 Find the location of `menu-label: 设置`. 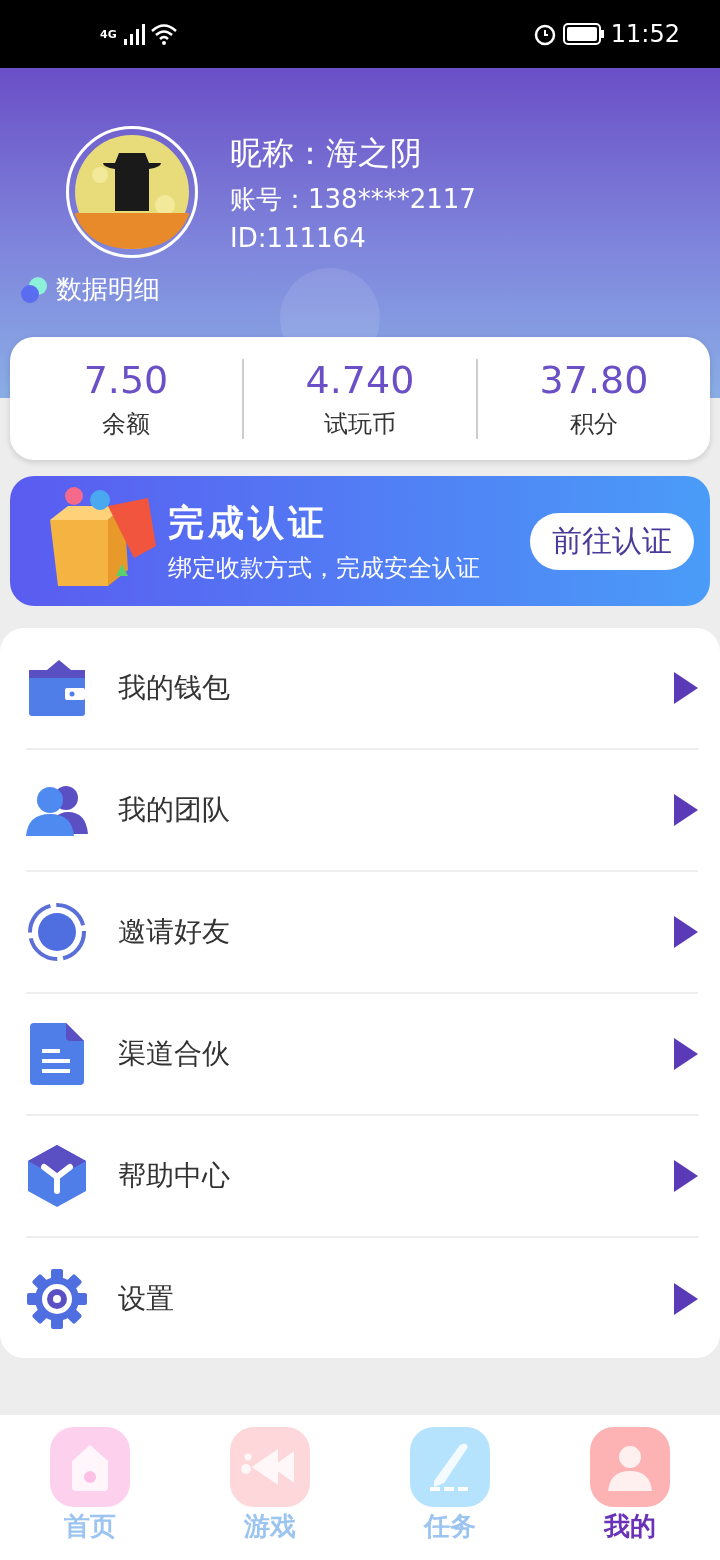

menu-label: 设置 is located at coordinates (146, 1299).